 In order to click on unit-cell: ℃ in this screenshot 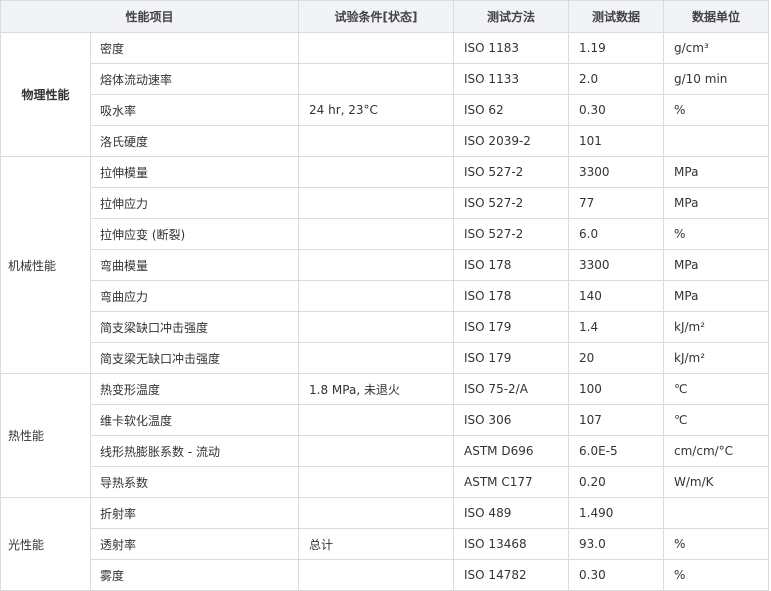, I will do `click(716, 420)`.